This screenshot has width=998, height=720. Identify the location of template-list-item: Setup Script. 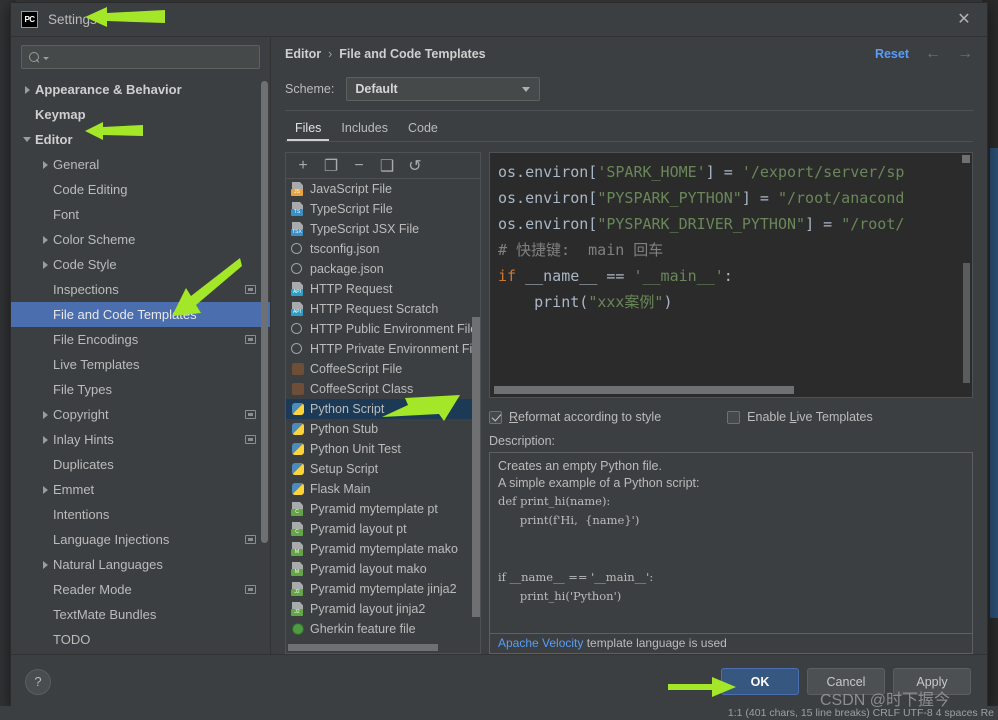
(383, 469).